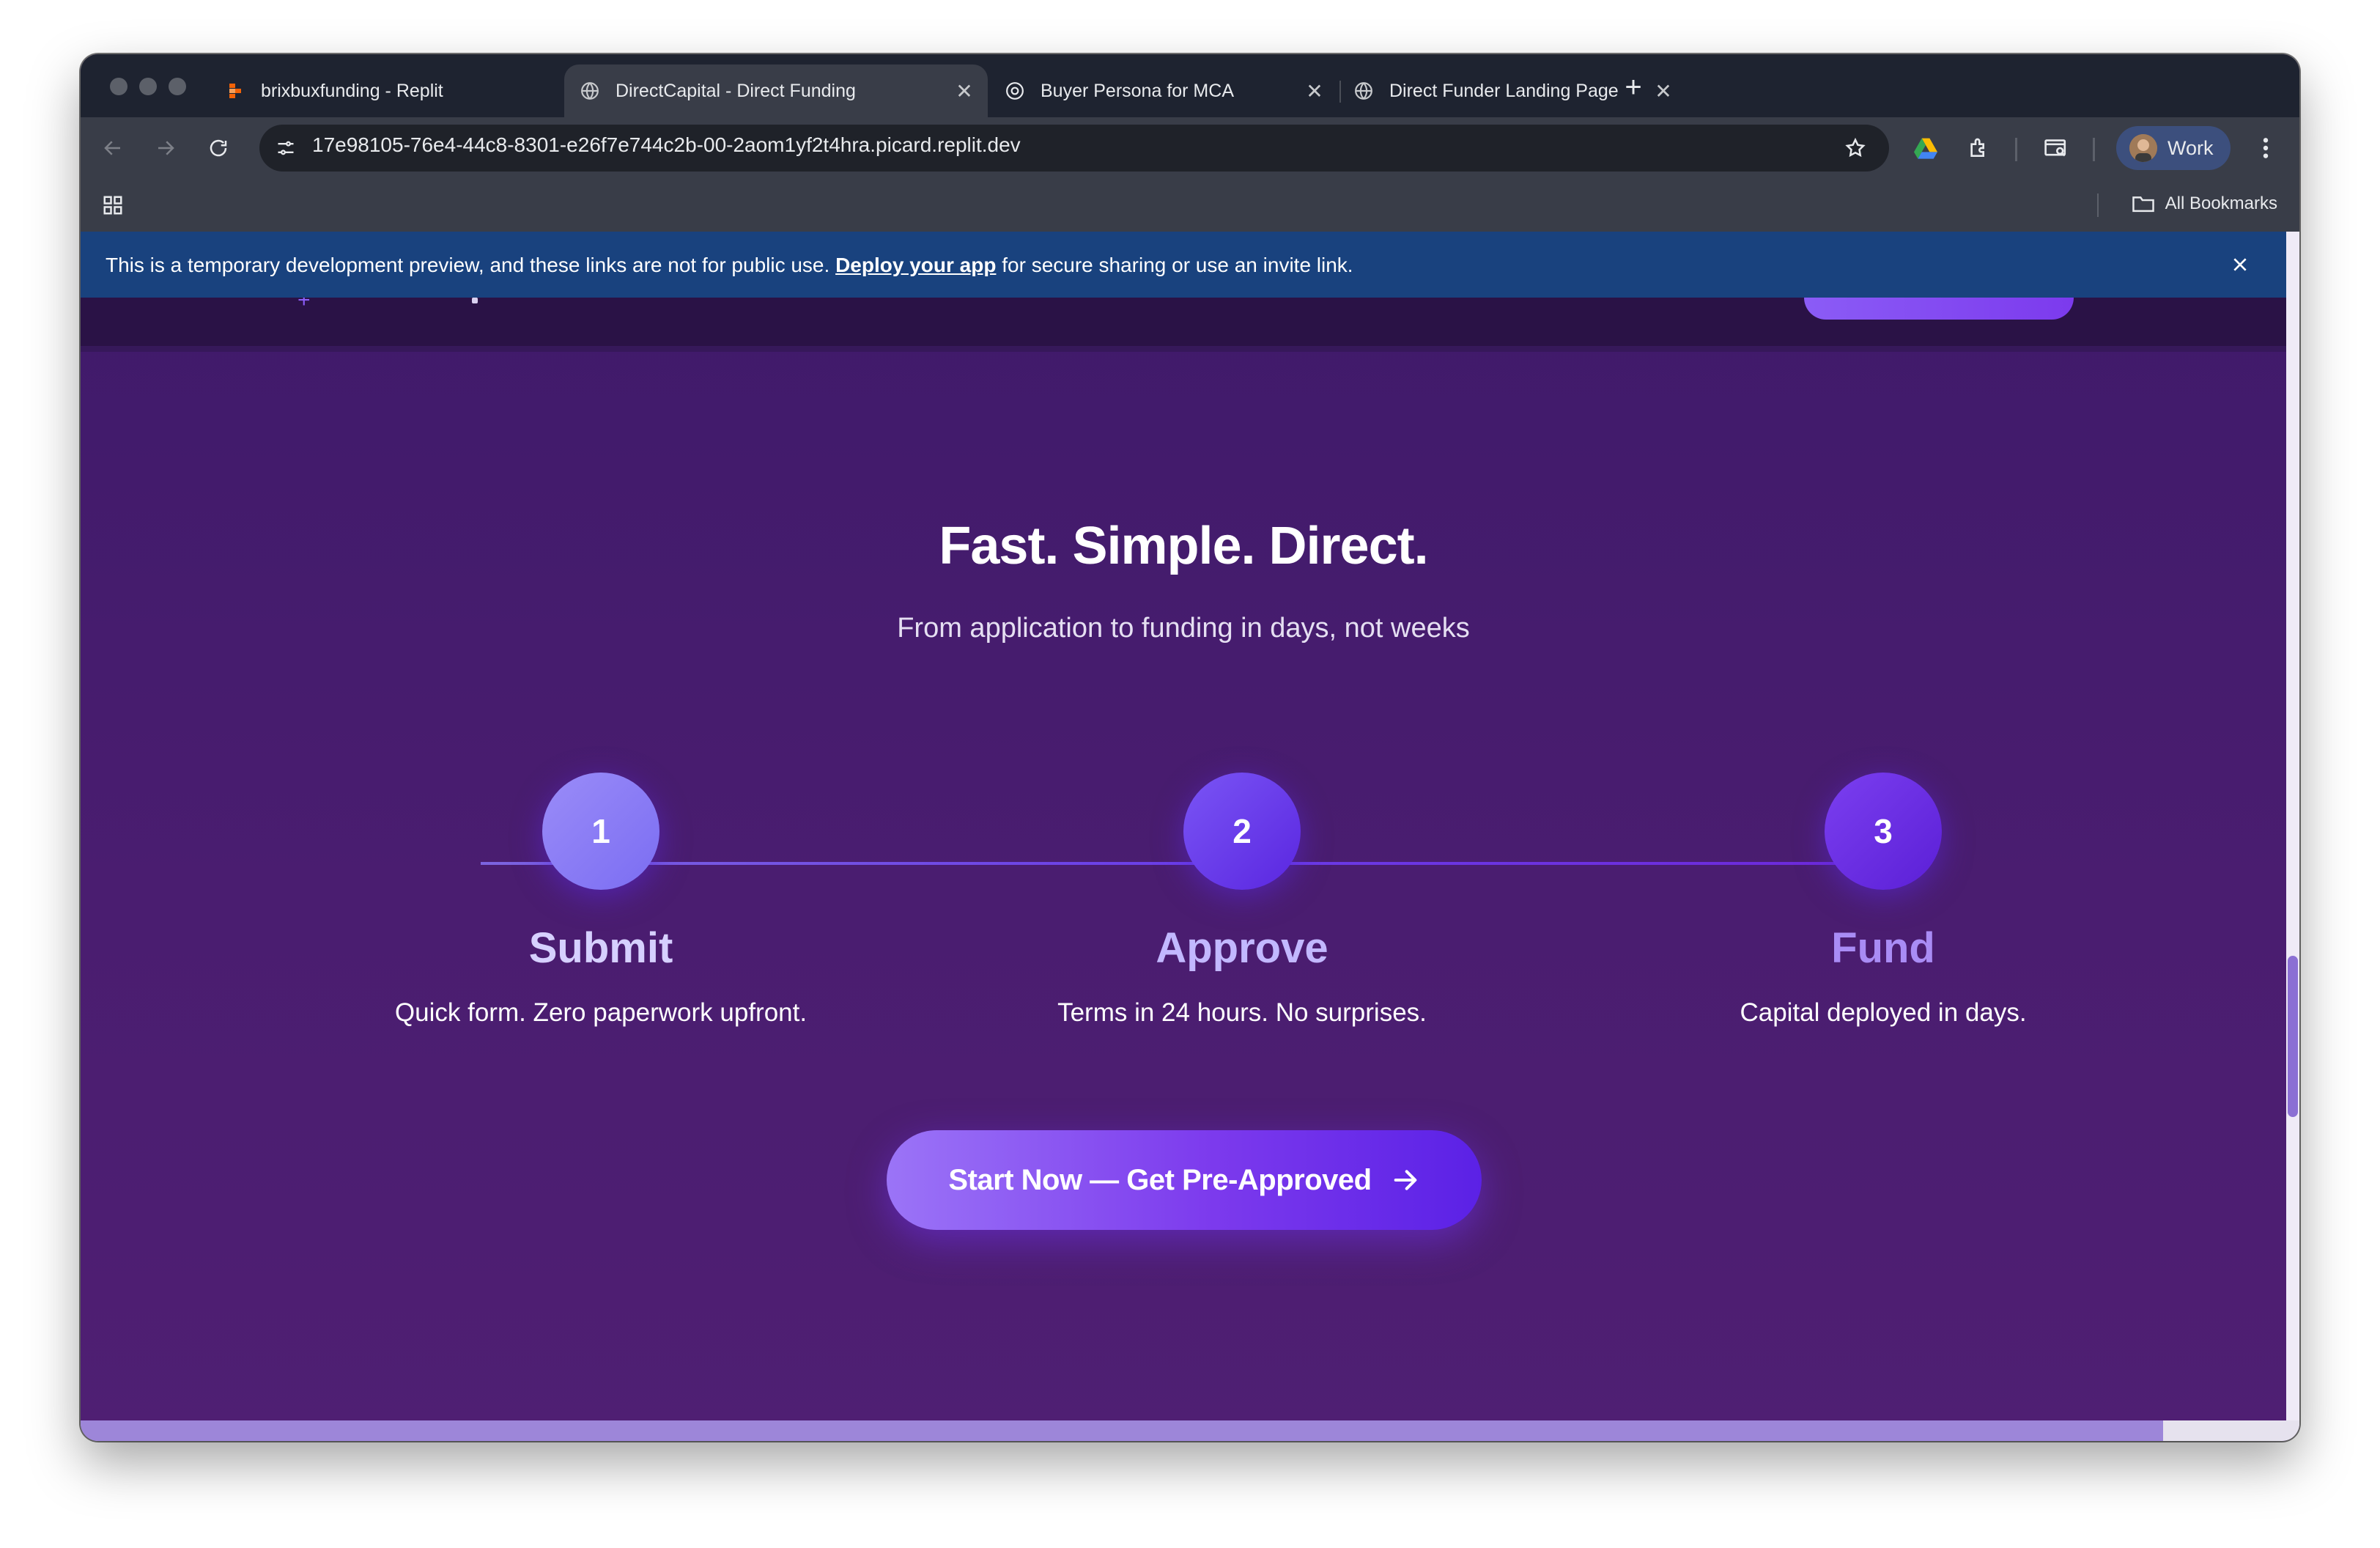 Image resolution: width=2380 pixels, height=1548 pixels. I want to click on extensions-icon, so click(1978, 148).